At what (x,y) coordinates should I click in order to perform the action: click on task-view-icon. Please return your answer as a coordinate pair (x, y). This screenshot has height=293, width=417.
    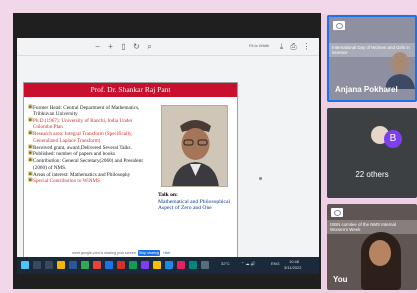
    Looking at the image, I should click on (49, 265).